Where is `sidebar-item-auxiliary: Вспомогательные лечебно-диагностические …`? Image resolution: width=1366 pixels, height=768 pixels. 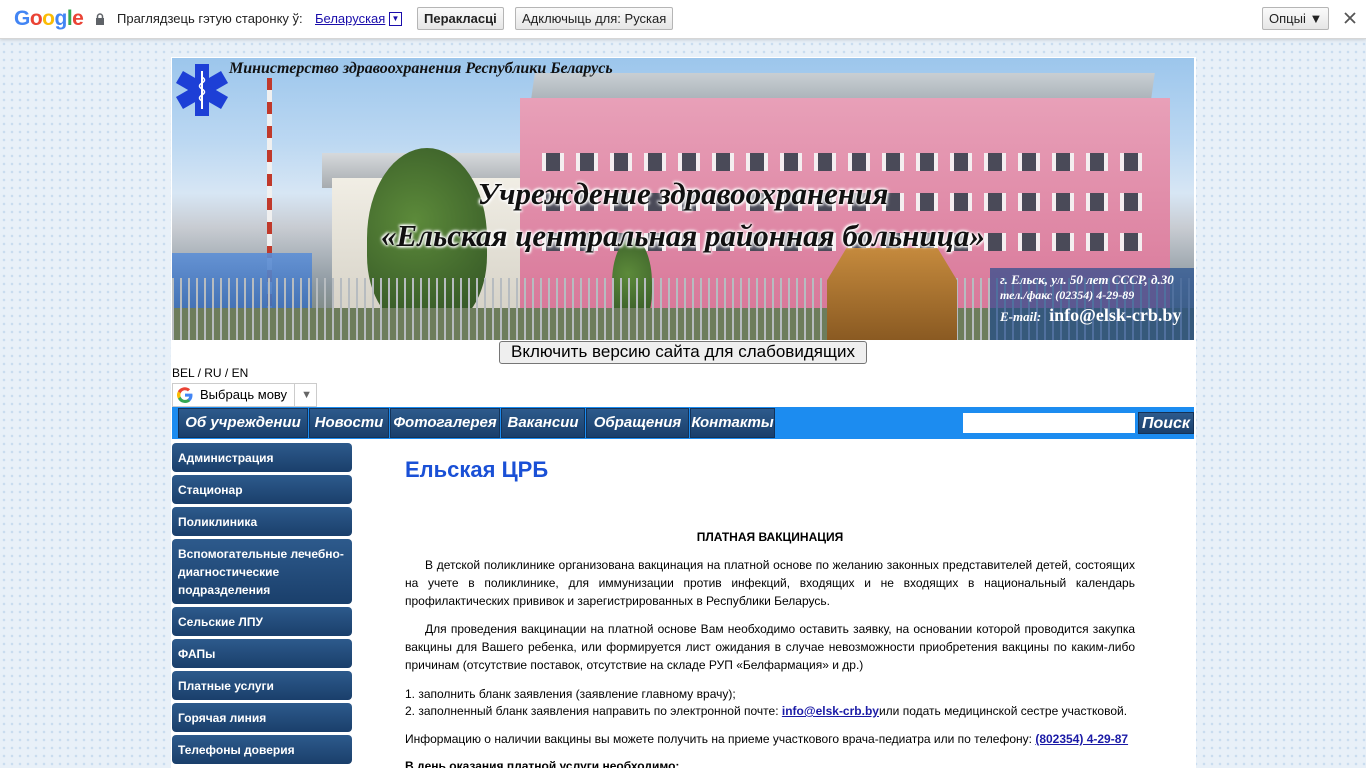
sidebar-item-auxiliary: Вспомогательные лечебно-диагностические … is located at coordinates (262, 571).